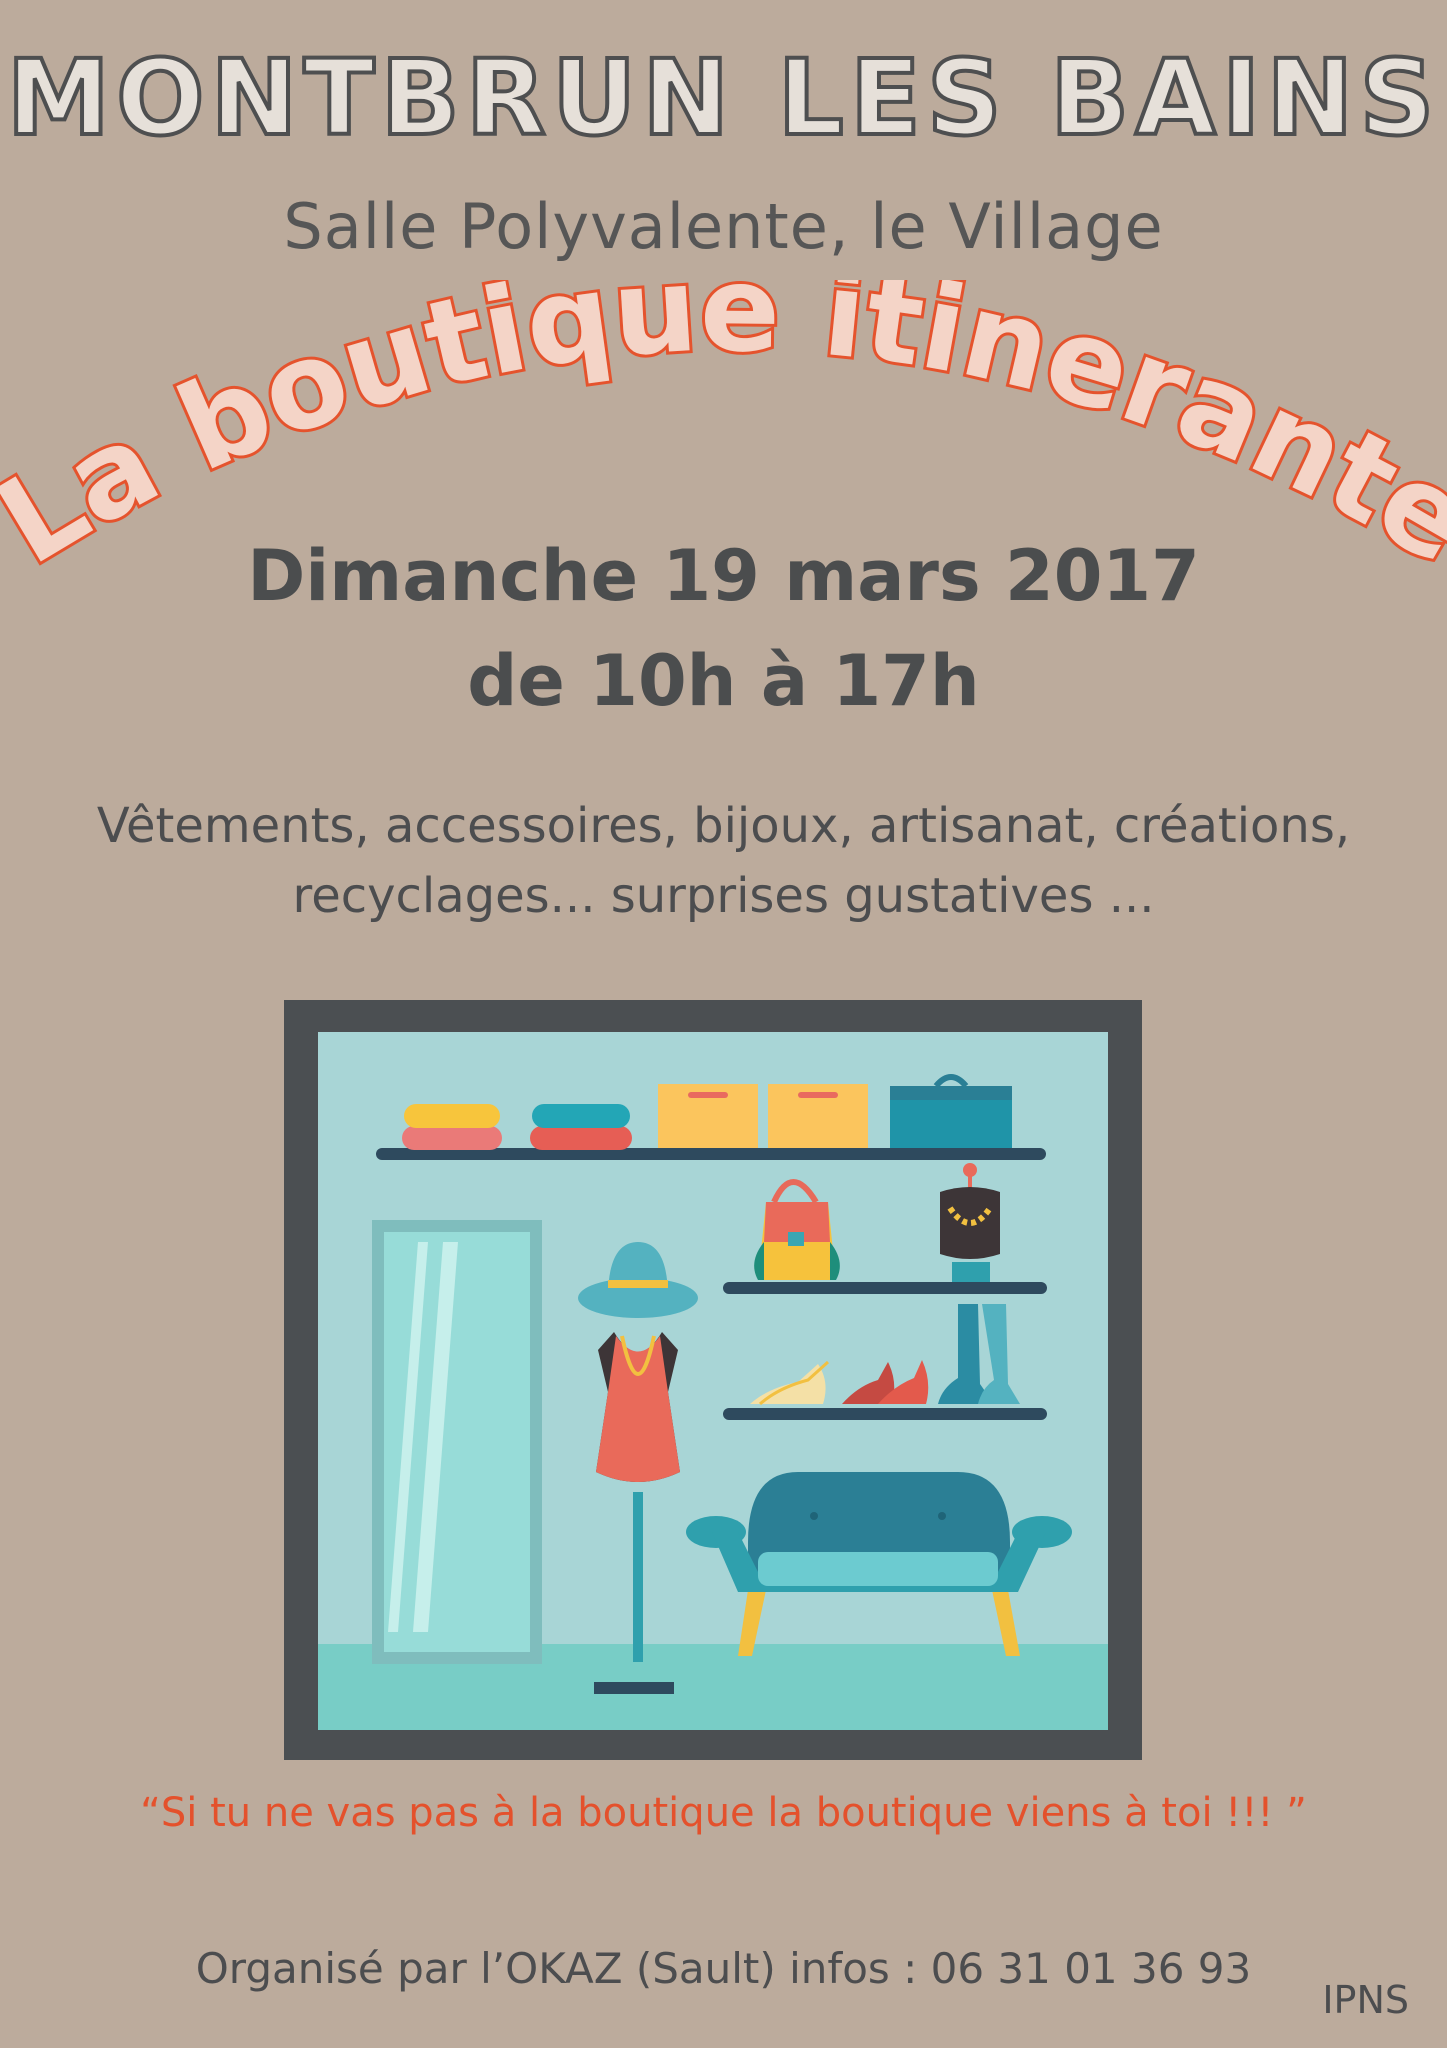 This screenshot has height=2048, width=1447. Describe the element at coordinates (581, 1138) in the screenshot. I see `folded-clothes-red` at that location.